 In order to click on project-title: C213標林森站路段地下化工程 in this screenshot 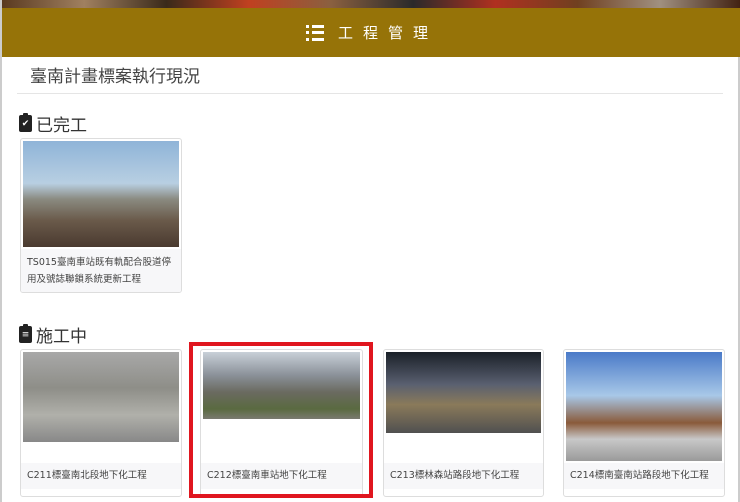, I will do `click(463, 476)`.